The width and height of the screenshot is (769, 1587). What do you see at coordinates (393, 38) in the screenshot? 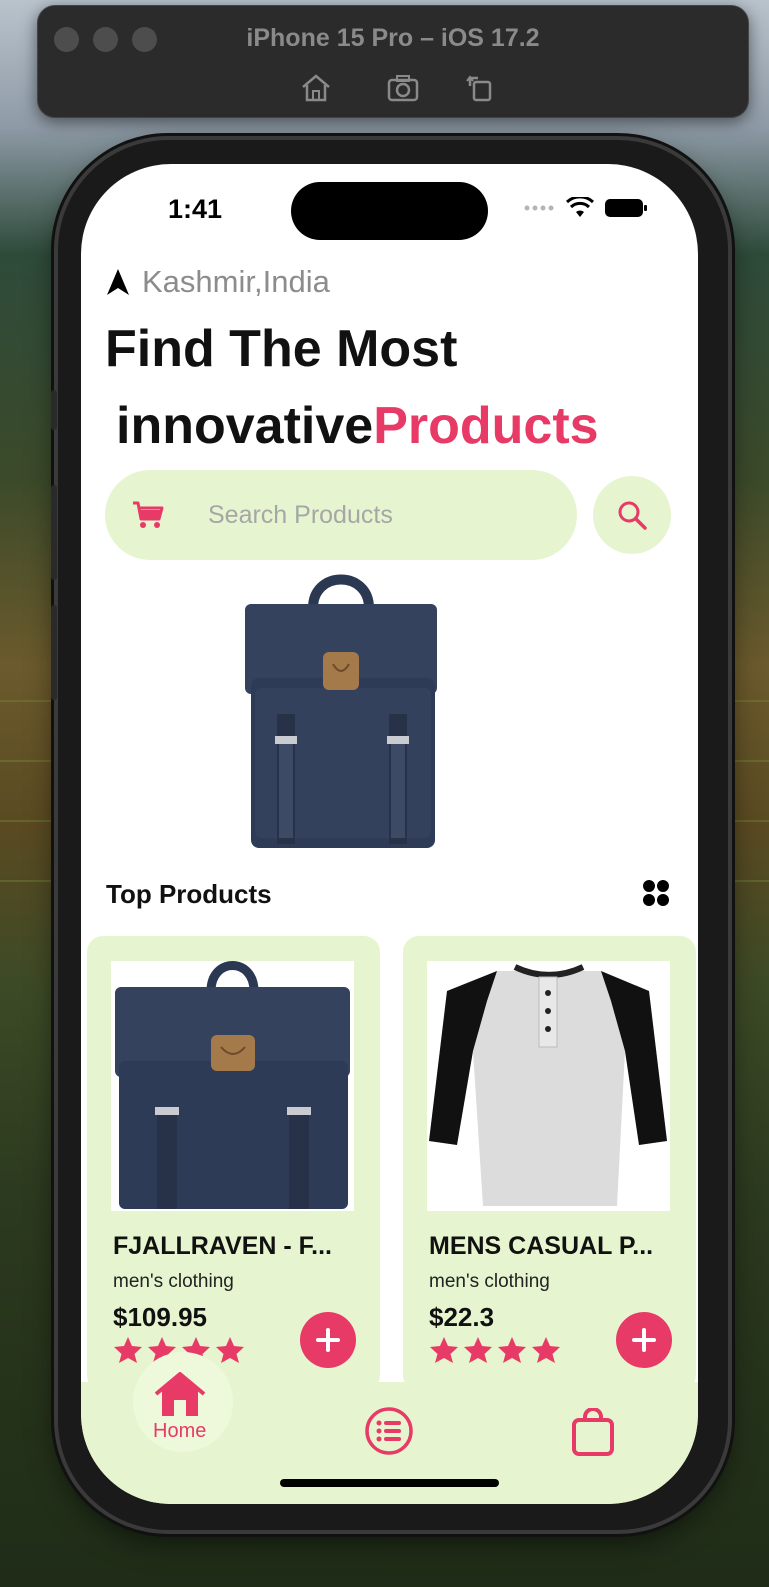
I see `simulator-title: iPhone 15 Pro – iOS 17.2` at bounding box center [393, 38].